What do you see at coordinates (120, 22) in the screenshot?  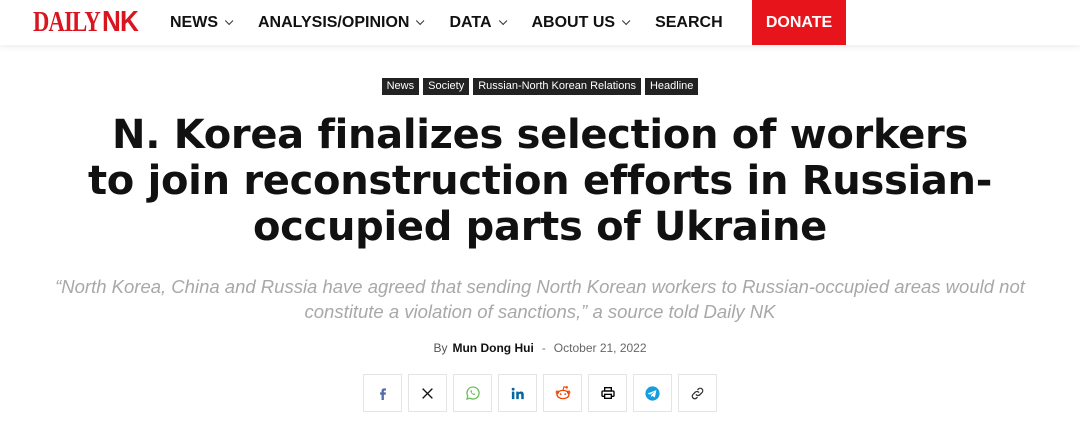 I see `logo-nk-text: NK` at bounding box center [120, 22].